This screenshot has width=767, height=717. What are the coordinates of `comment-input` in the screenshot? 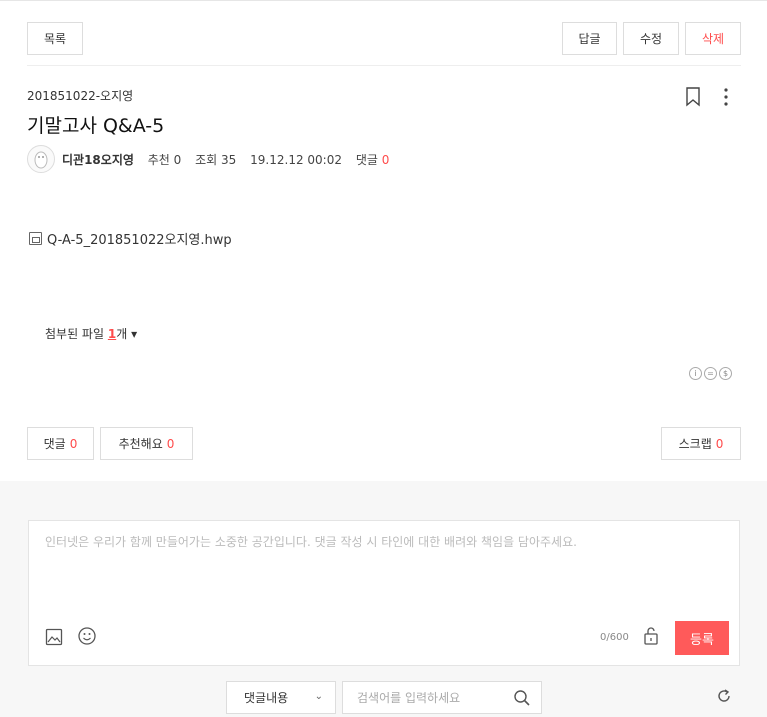 It's located at (385, 568).